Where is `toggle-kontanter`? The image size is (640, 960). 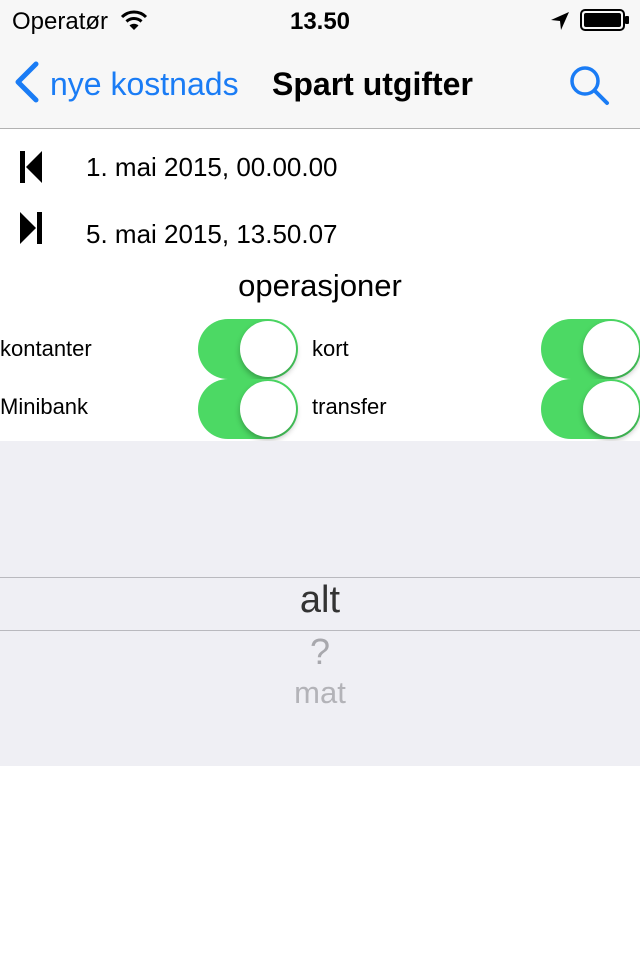 toggle-kontanter is located at coordinates (248, 349).